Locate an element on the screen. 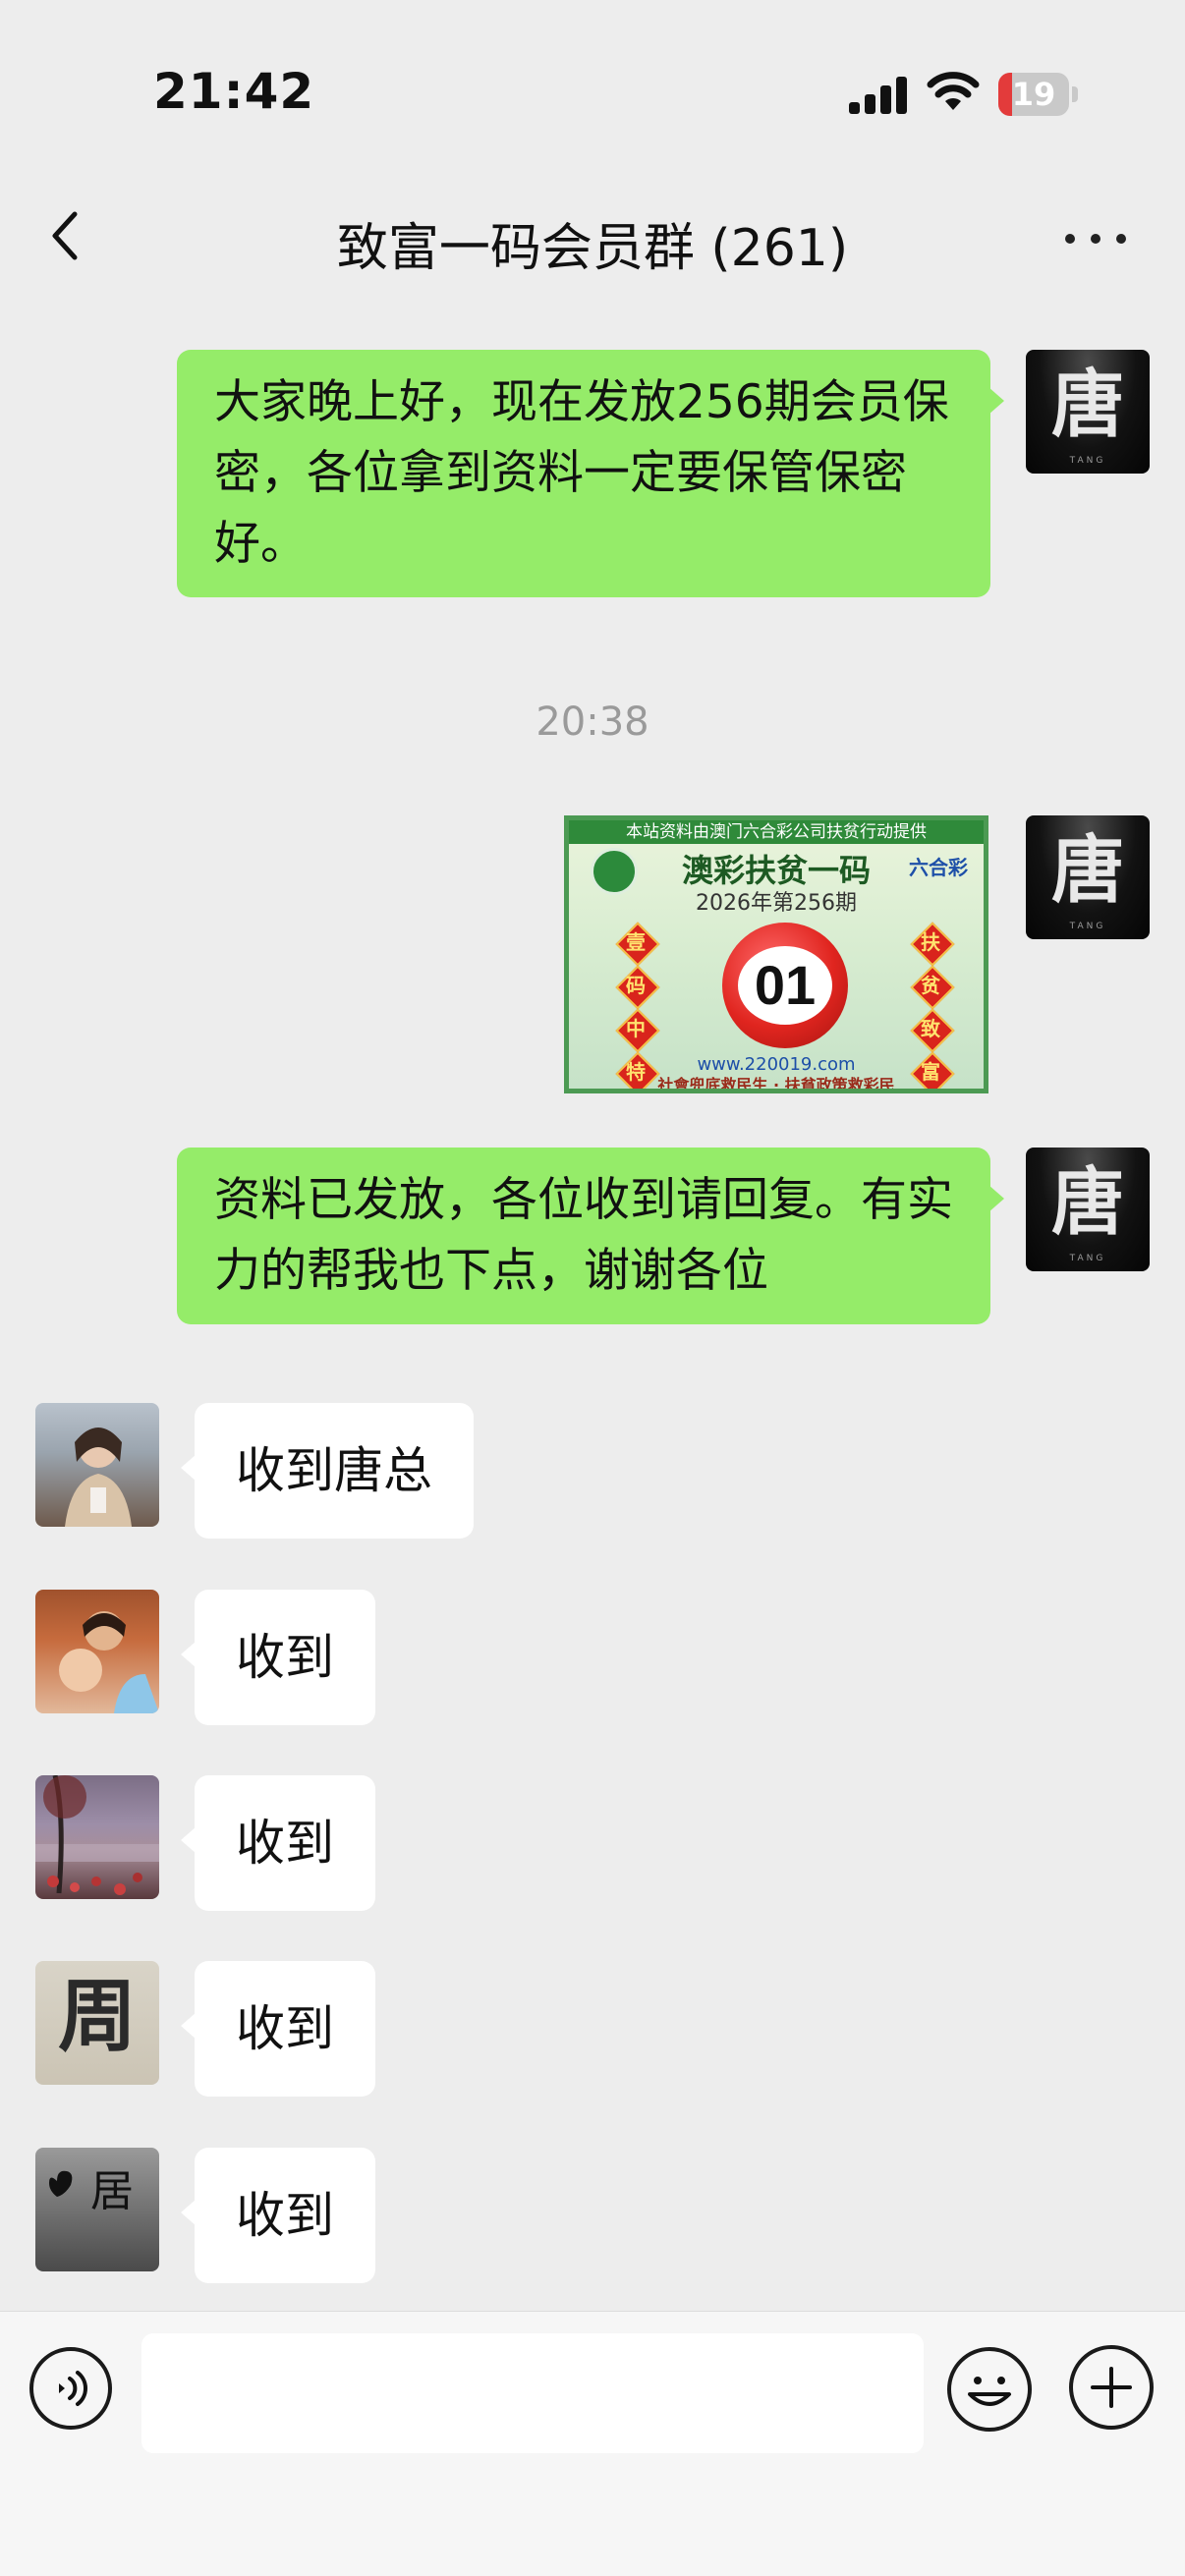  message-text: 资料已发放，各位收到请回复。有实力的帮我也下点，谢谢各位 is located at coordinates (583, 1235).